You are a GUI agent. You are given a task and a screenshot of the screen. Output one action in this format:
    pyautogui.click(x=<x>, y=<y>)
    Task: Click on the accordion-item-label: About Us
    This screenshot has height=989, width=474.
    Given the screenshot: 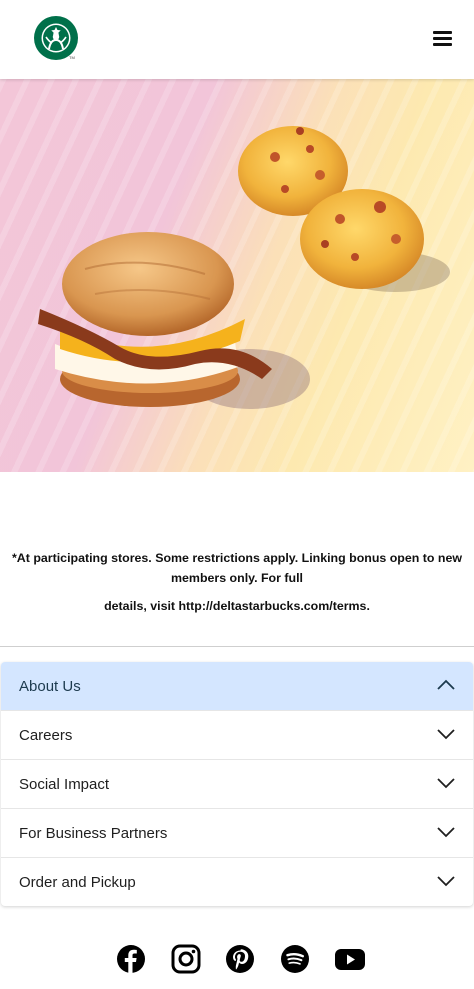 What is the action you would take?
    pyautogui.click(x=50, y=686)
    